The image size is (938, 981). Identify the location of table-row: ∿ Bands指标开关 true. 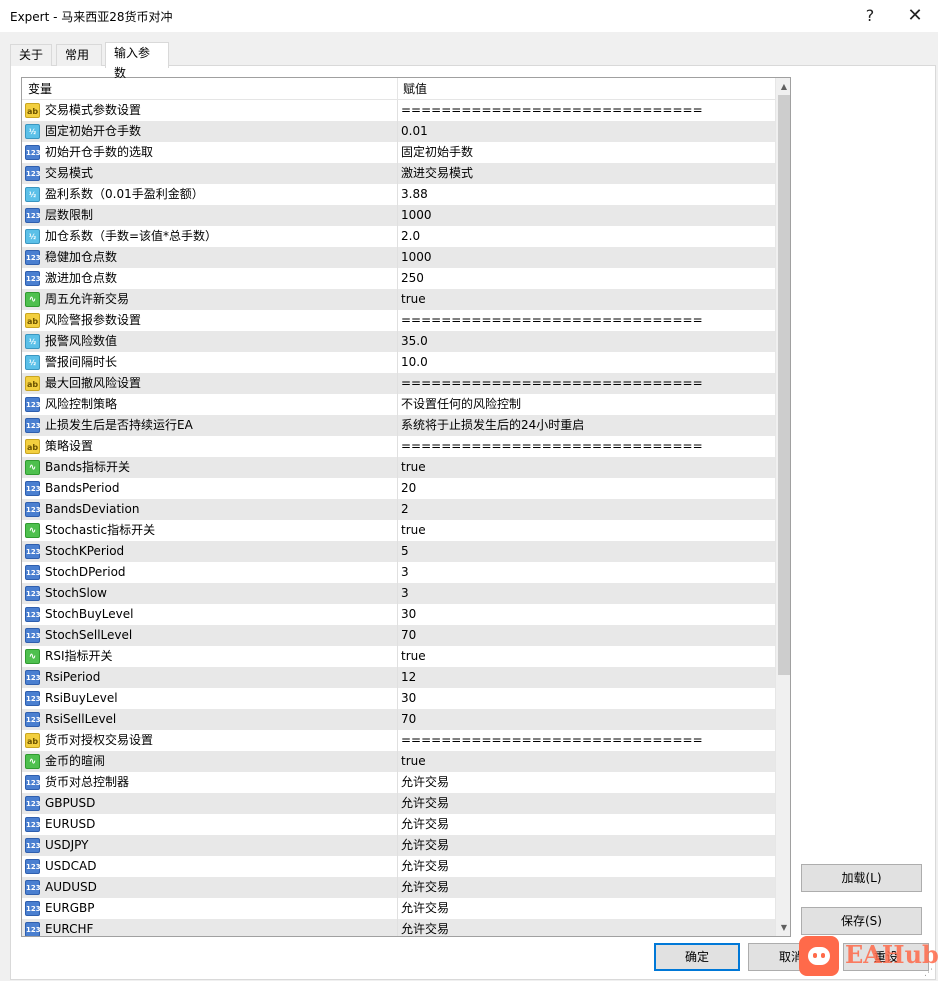
(398, 467).